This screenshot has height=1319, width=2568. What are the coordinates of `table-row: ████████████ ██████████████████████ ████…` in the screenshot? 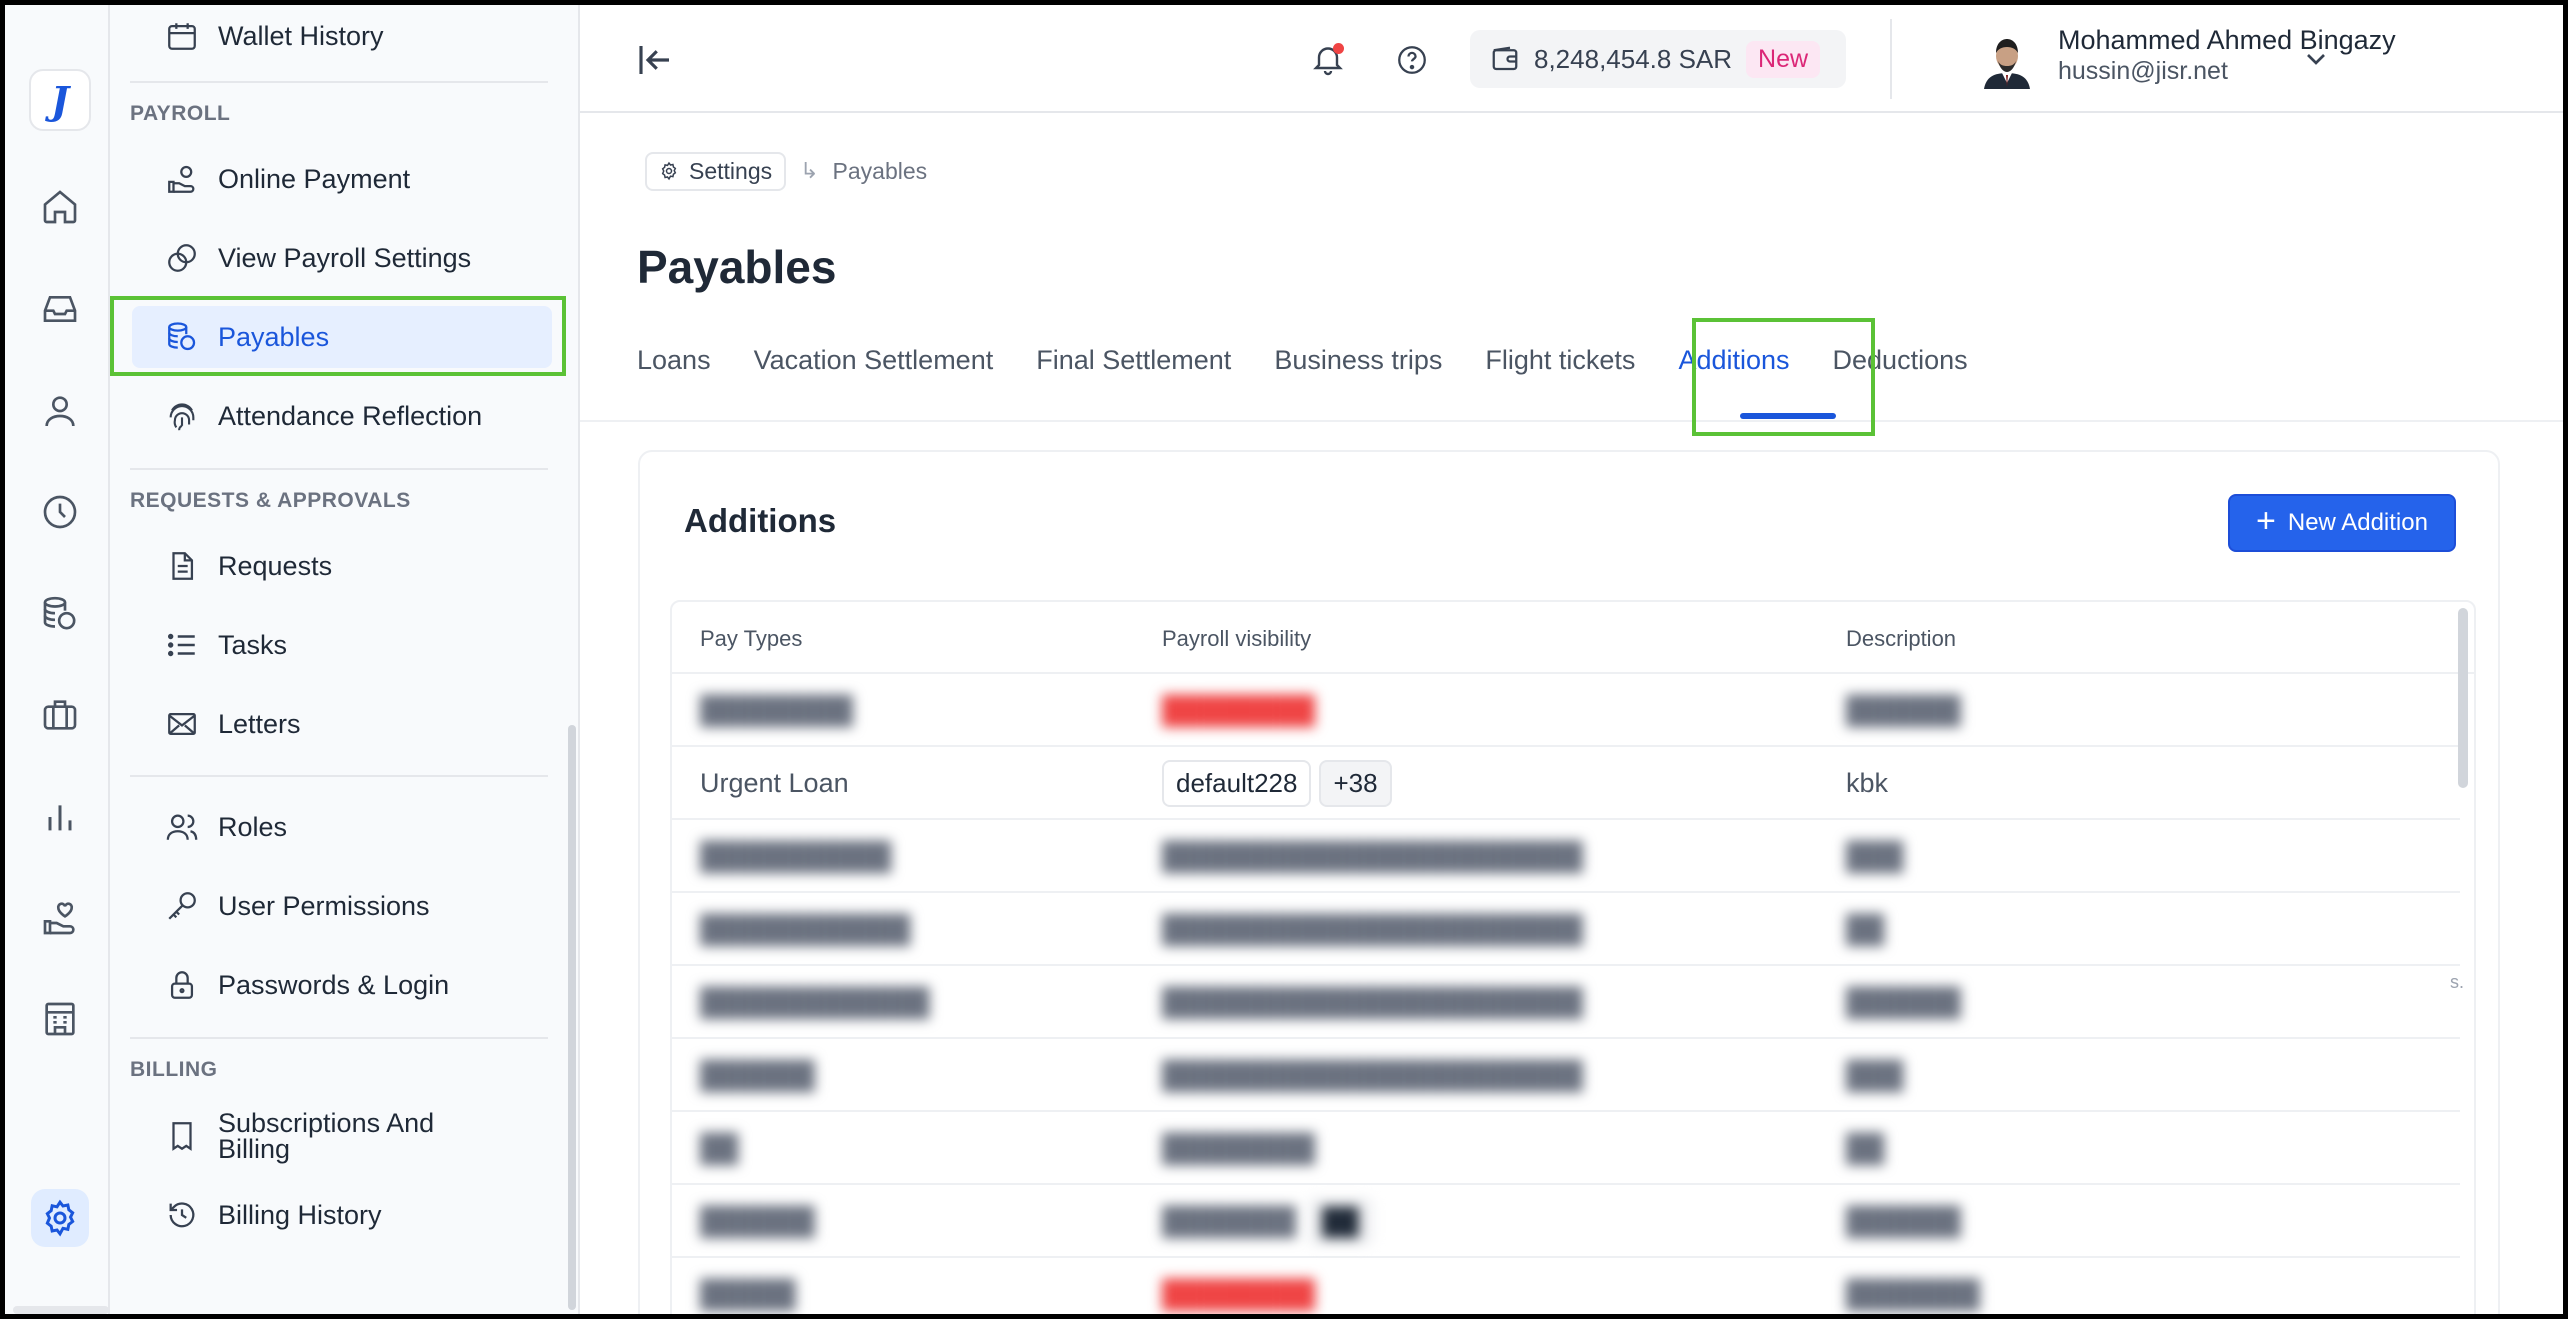 It's located at (1566, 1002).